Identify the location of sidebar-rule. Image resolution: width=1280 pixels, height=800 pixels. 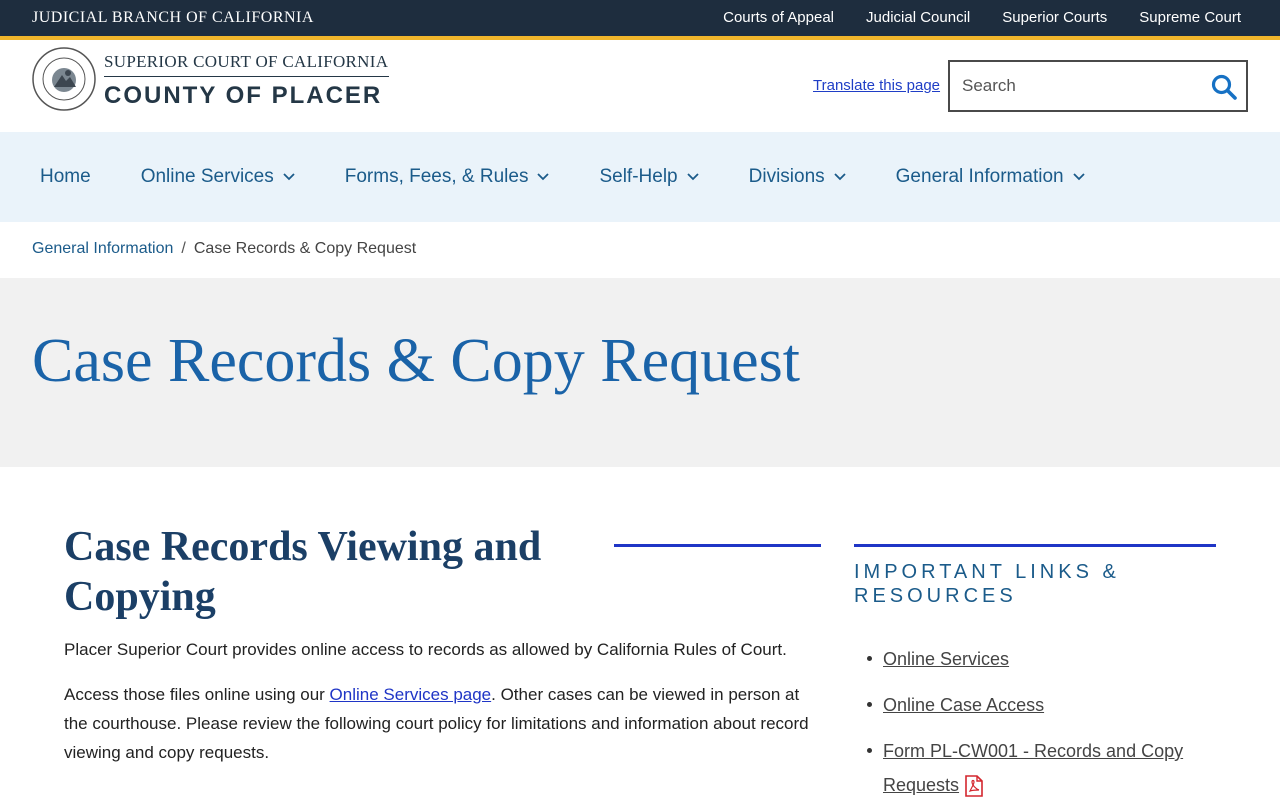
(1035, 545).